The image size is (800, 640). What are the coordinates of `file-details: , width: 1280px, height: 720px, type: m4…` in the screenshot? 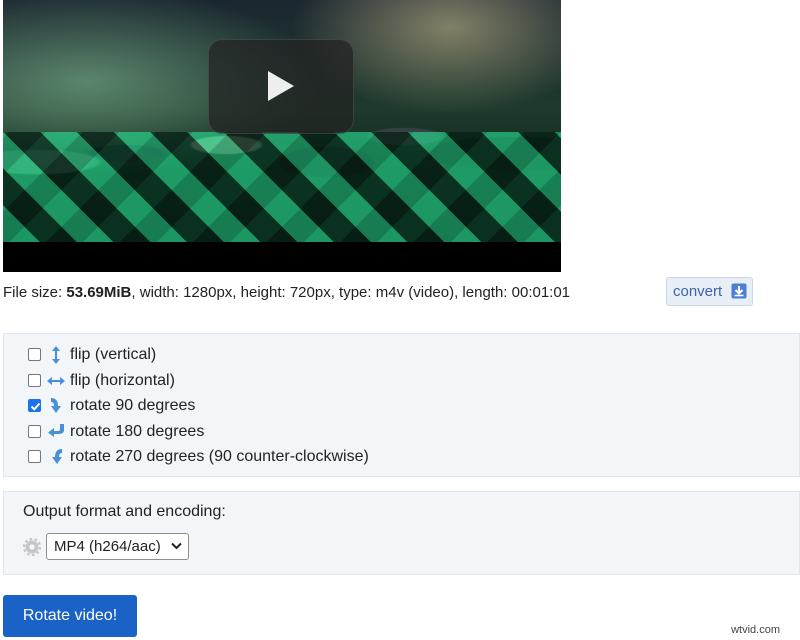 It's located at (351, 292).